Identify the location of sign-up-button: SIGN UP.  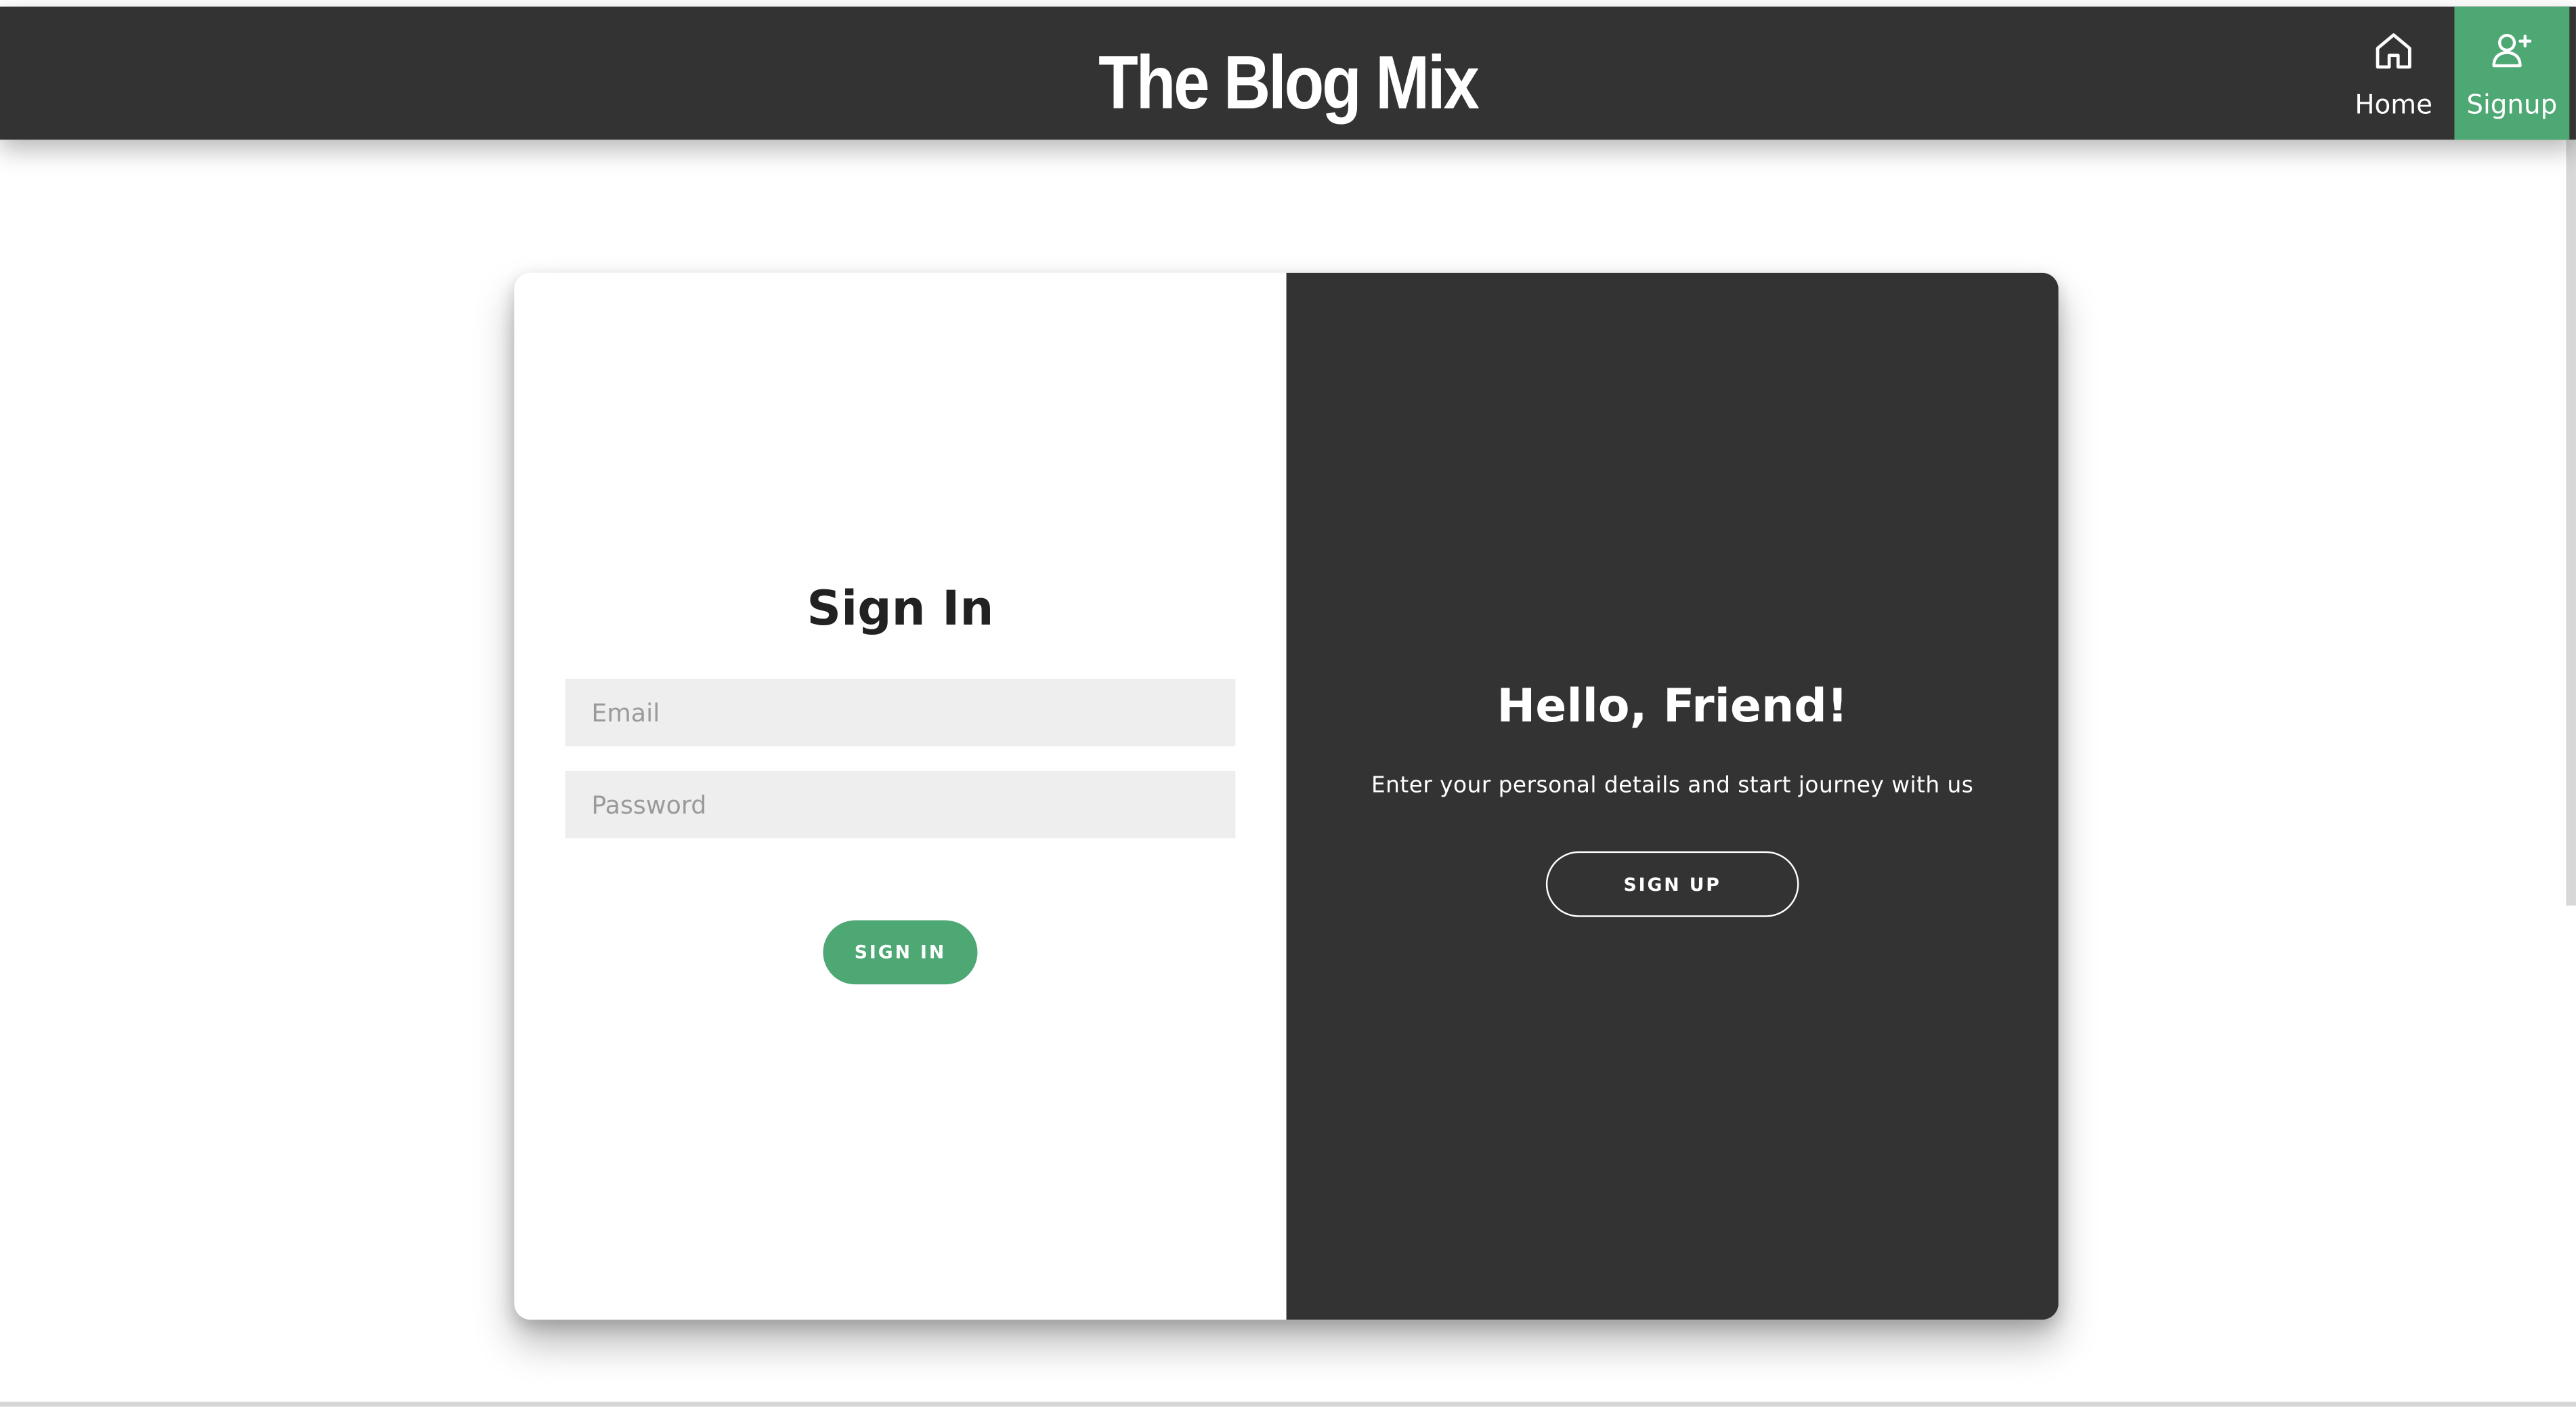
(1672, 884).